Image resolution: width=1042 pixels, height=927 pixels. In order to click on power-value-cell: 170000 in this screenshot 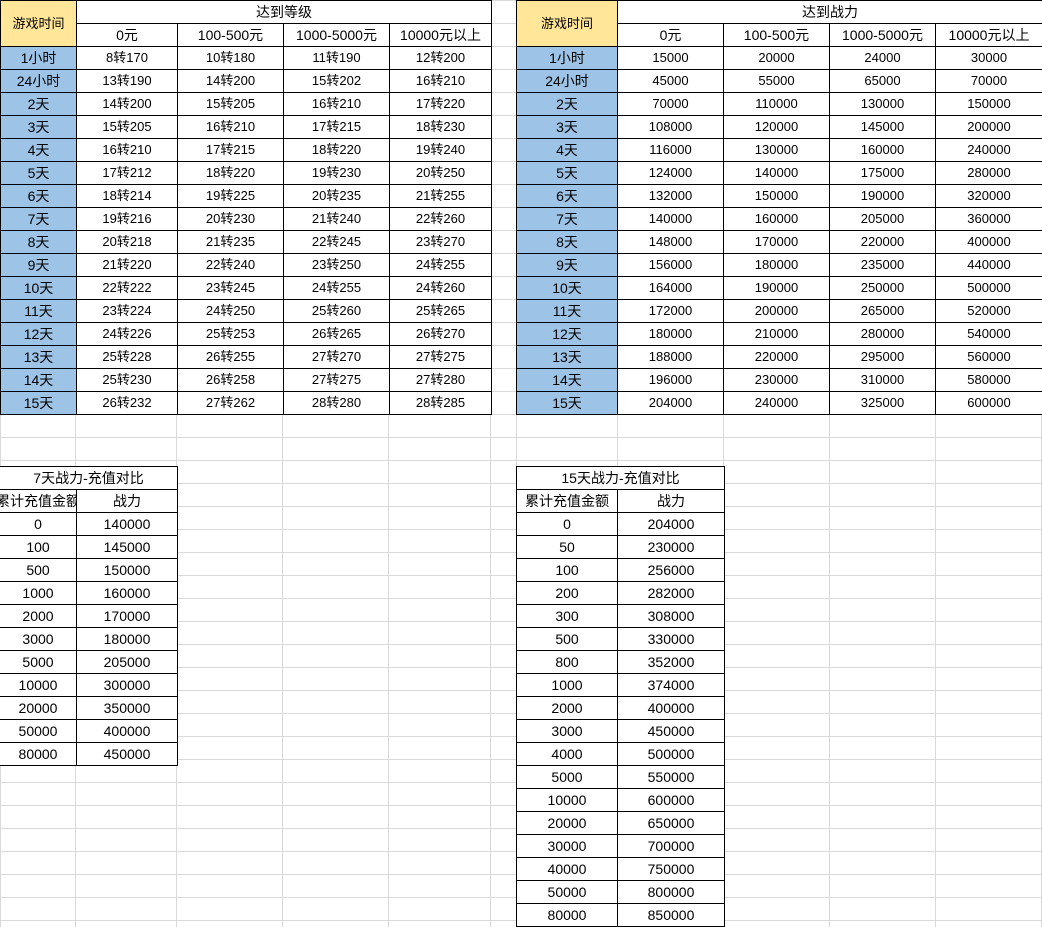, I will do `click(776, 242)`.